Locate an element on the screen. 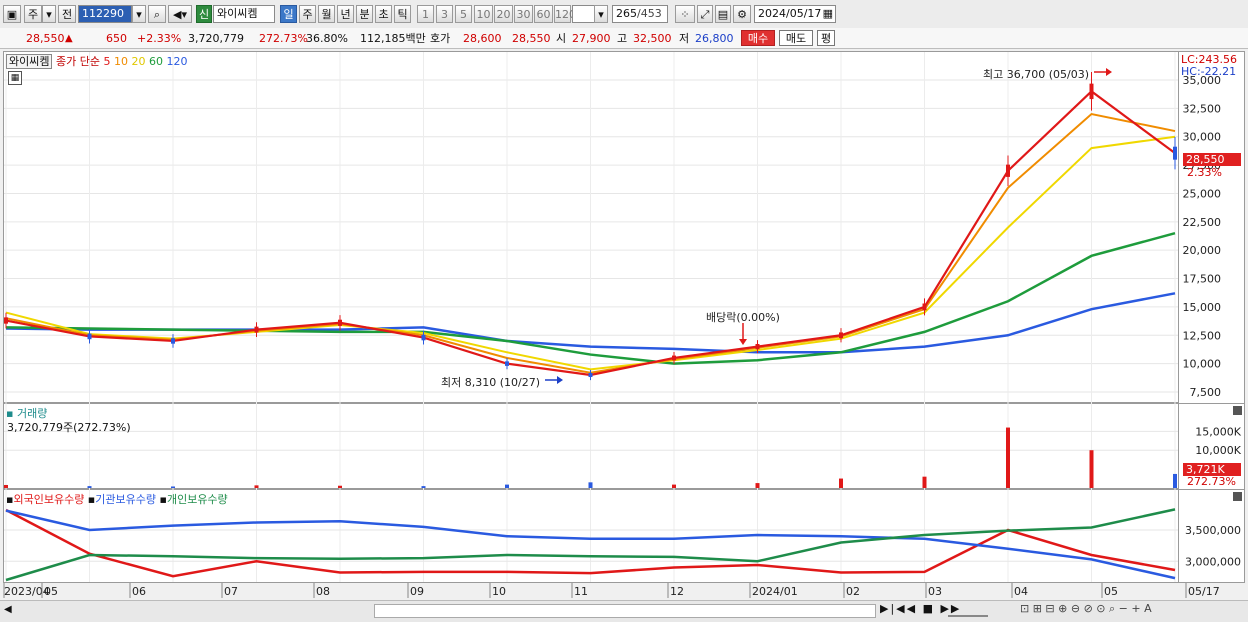 Image resolution: width=1248 pixels, height=622 pixels. x-tick-label: 05/17 is located at coordinates (1204, 591).